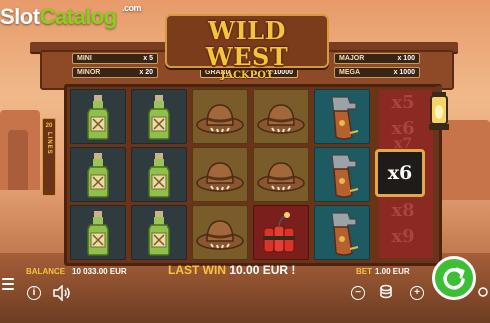 The height and width of the screenshot is (323, 490). What do you see at coordinates (78, 16) in the screenshot?
I see `watermark-brand-b: Catalog` at bounding box center [78, 16].